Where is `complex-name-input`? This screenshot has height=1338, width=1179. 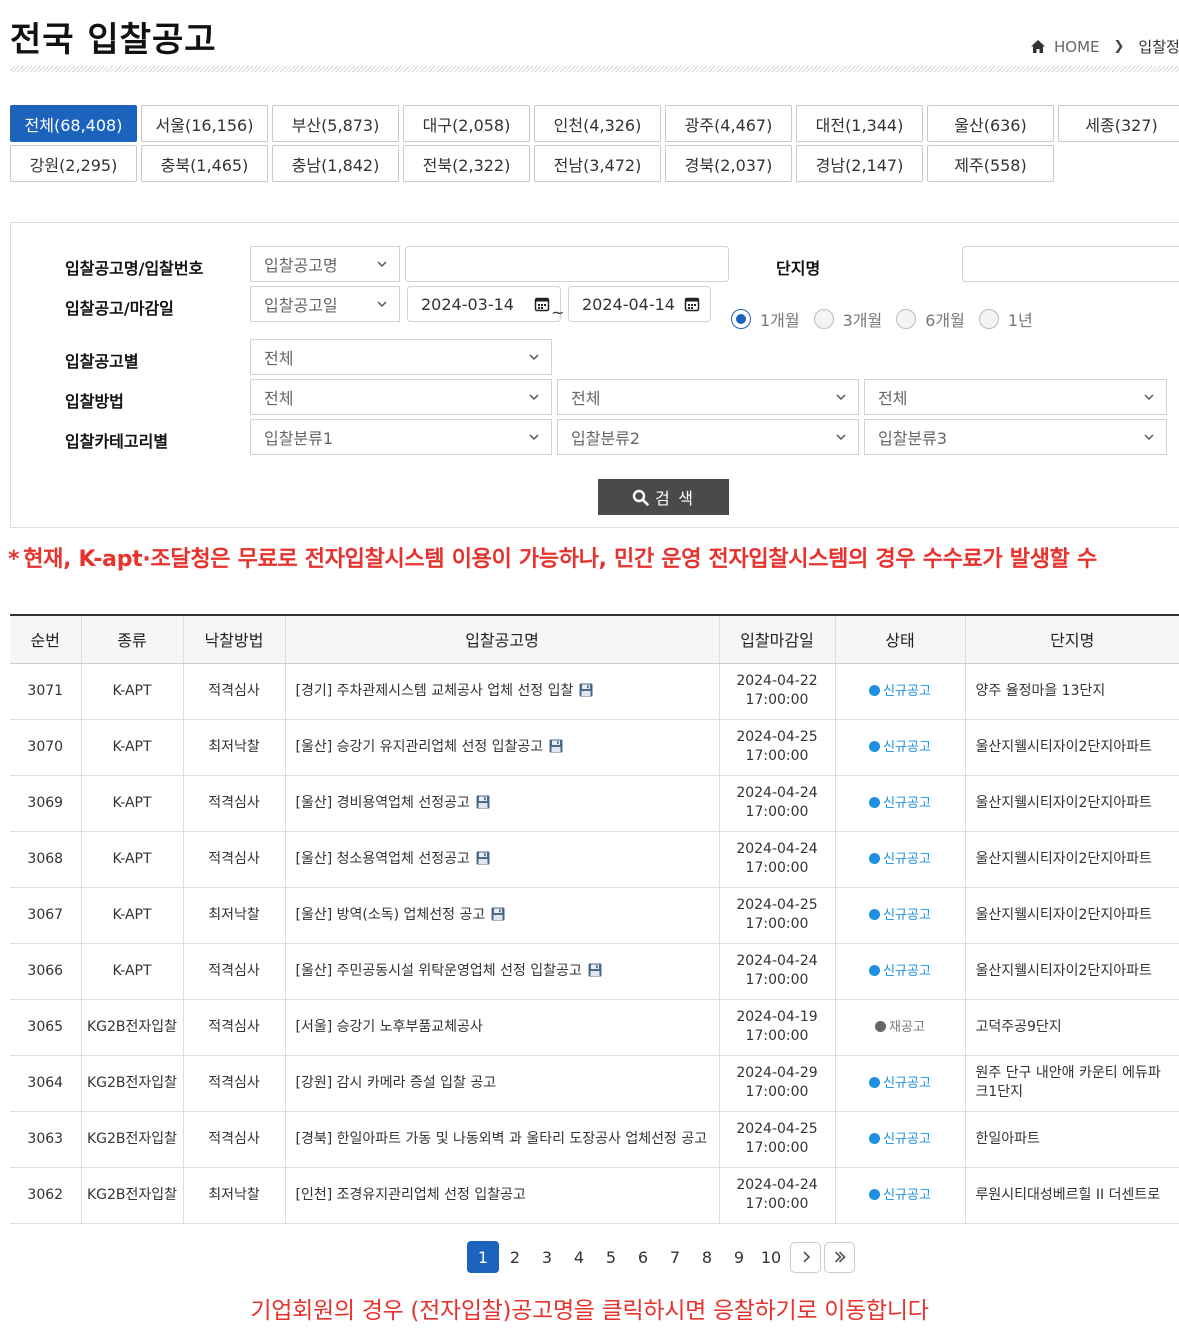
complex-name-input is located at coordinates (1070, 264).